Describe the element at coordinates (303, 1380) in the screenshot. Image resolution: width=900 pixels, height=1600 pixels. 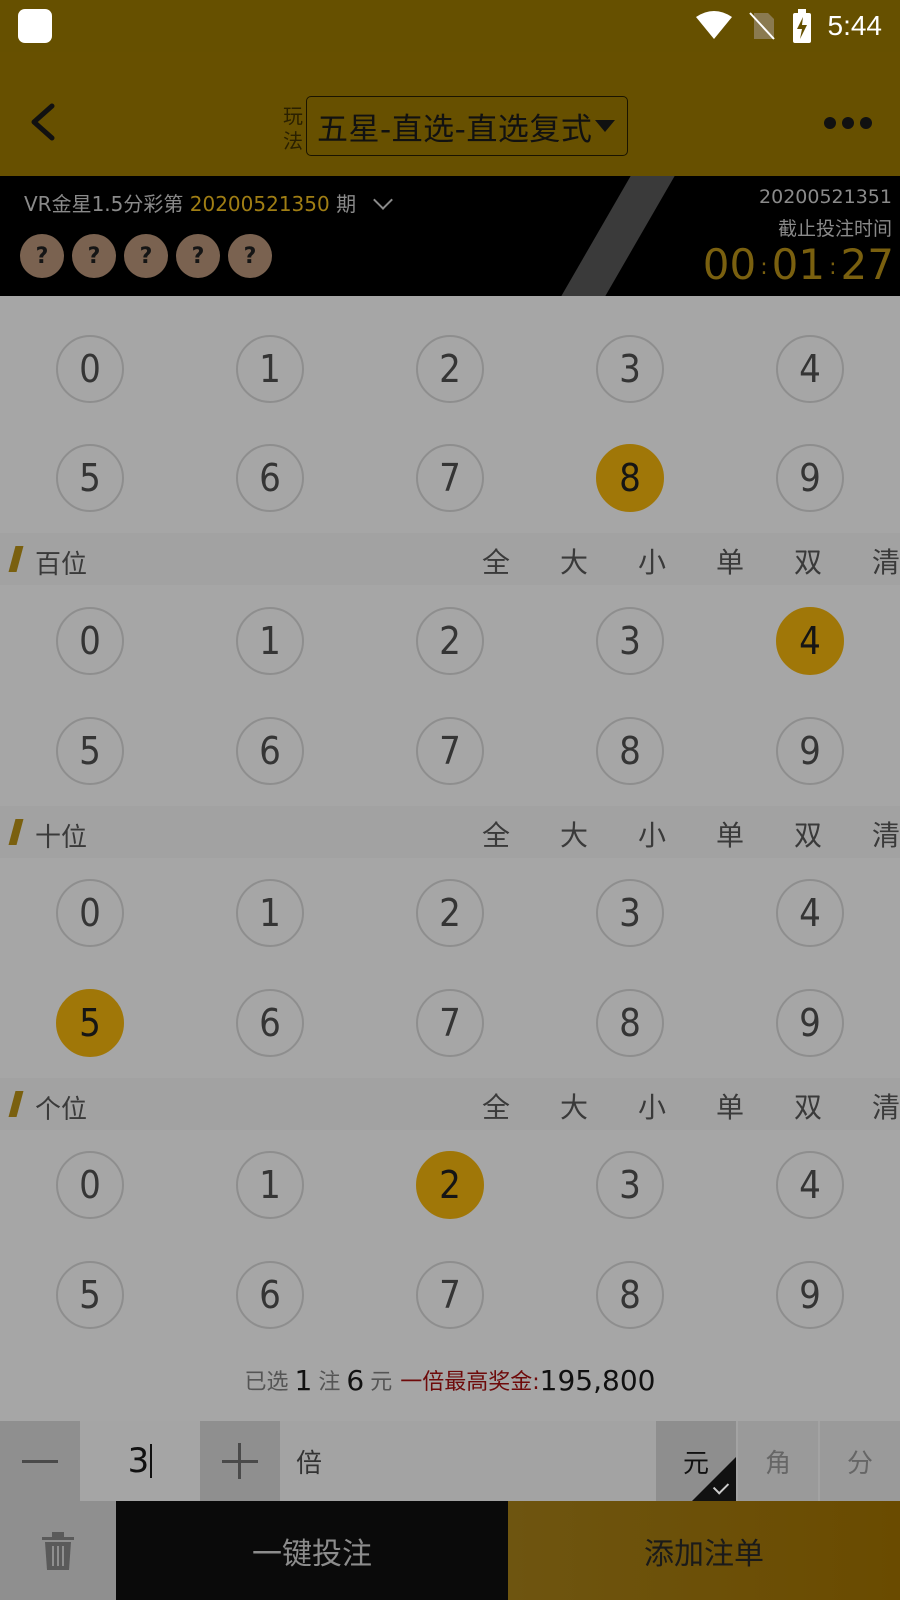
I see `bet-count: 1` at that location.